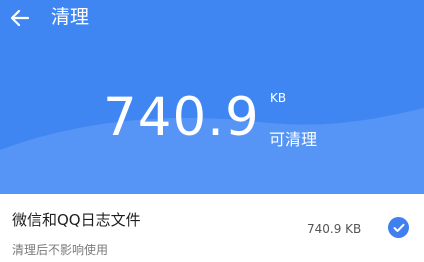  I want to click on checkmark-icon, so click(398, 227).